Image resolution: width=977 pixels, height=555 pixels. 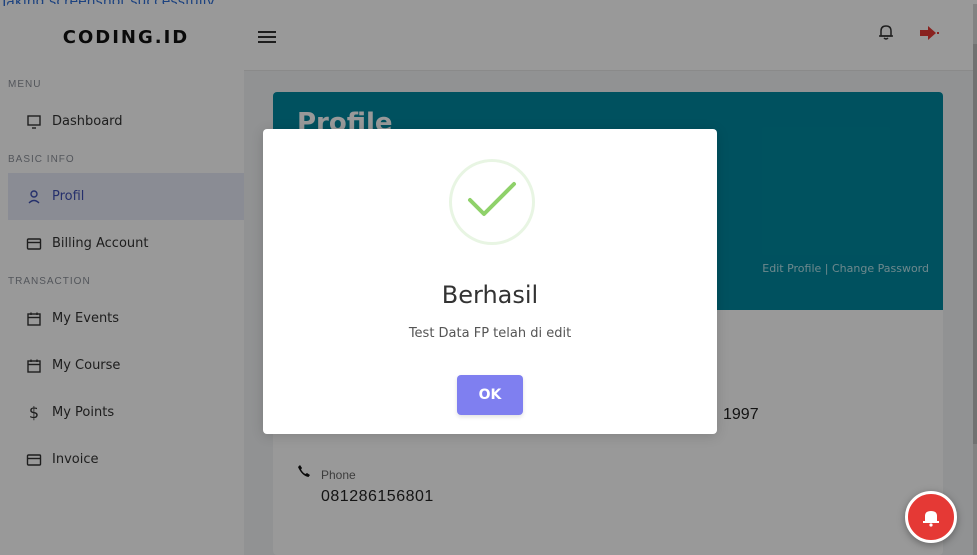 I want to click on modal-title: Berhasil, so click(x=490, y=295).